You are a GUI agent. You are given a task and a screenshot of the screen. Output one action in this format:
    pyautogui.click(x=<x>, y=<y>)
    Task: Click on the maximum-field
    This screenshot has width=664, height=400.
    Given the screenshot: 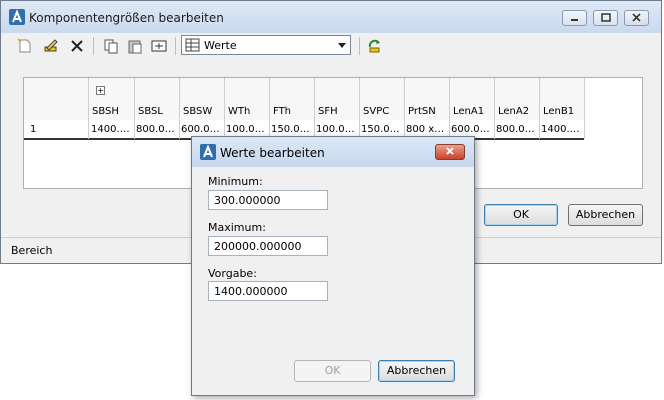 What is the action you would take?
    pyautogui.click(x=268, y=246)
    